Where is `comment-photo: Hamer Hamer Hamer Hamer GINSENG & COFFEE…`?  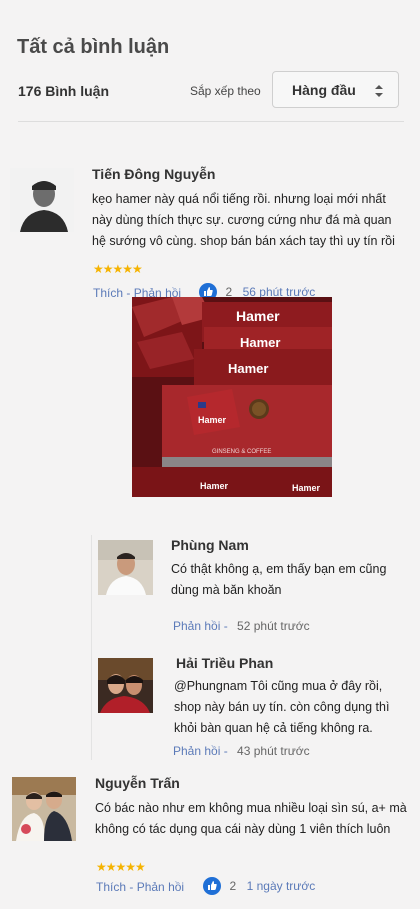
comment-photo: Hamer Hamer Hamer Hamer GINSENG & COFFEE… is located at coordinates (232, 397).